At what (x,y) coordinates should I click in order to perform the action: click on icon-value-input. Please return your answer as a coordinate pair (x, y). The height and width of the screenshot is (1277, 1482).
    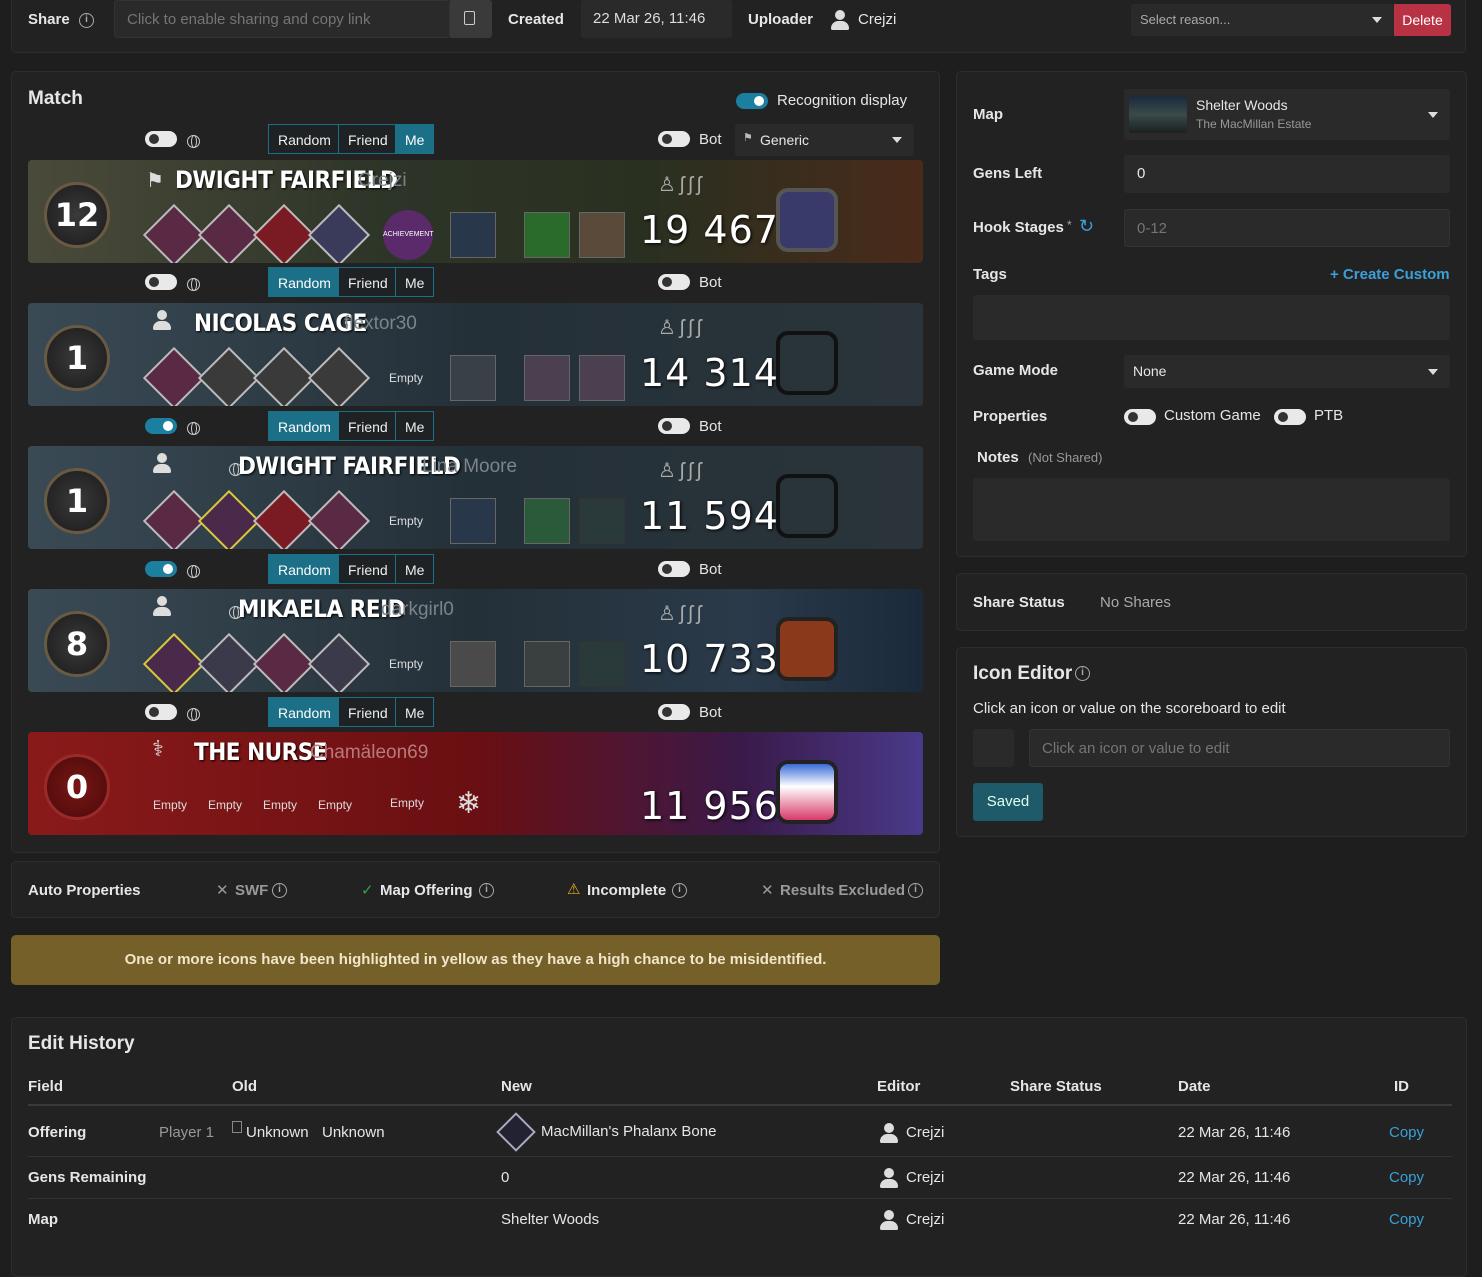
    Looking at the image, I should click on (1239, 748).